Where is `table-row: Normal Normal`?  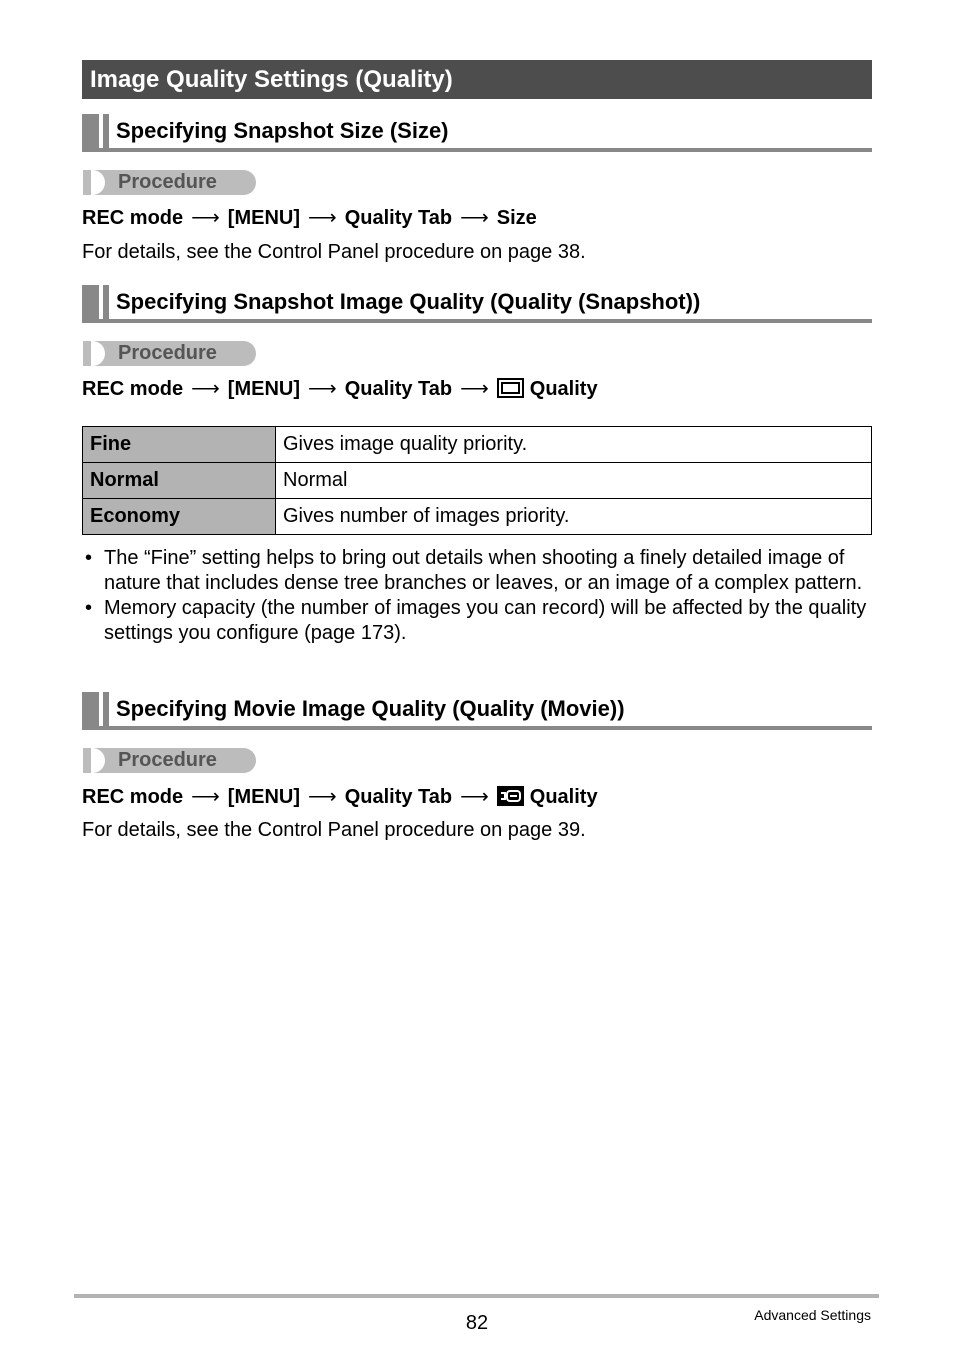
table-row: Normal Normal is located at coordinates (477, 480).